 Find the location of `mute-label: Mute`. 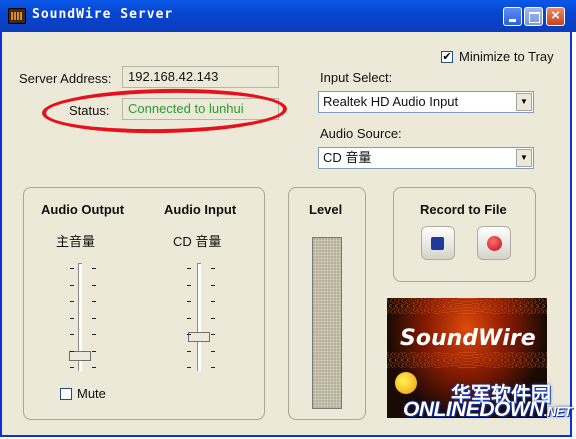

mute-label: Mute is located at coordinates (91, 393).